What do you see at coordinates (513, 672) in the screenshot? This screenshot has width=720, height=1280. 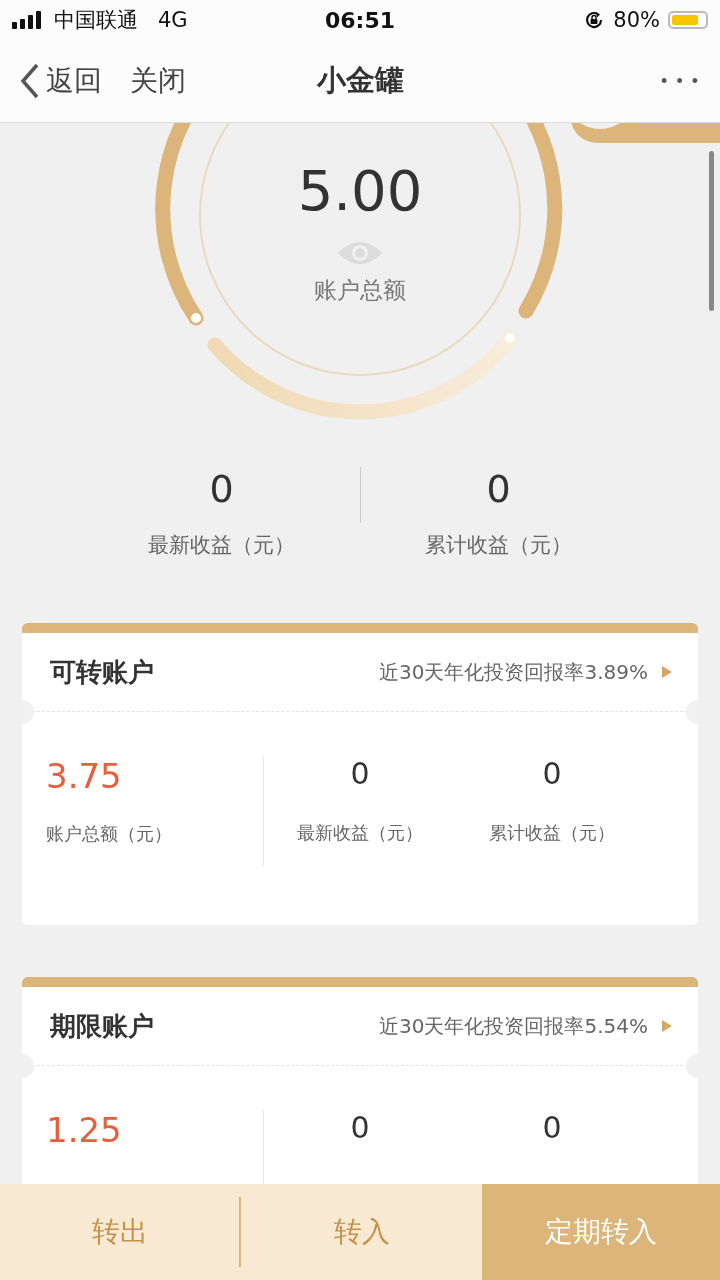 I see `return-rate-link: 近30天年化投资回报率3.89%` at bounding box center [513, 672].